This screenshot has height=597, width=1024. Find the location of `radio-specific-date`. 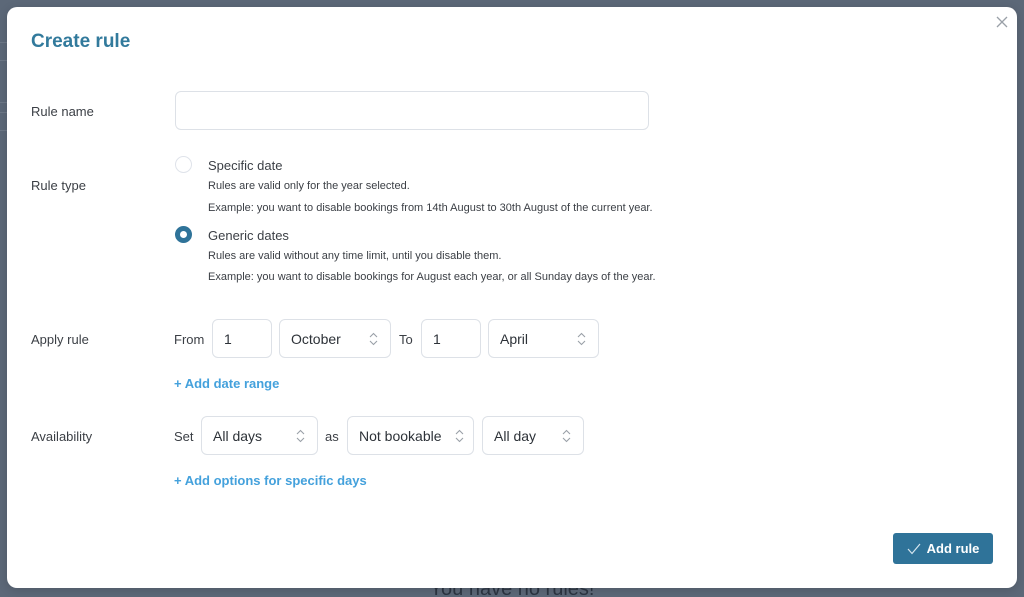

radio-specific-date is located at coordinates (183, 164).